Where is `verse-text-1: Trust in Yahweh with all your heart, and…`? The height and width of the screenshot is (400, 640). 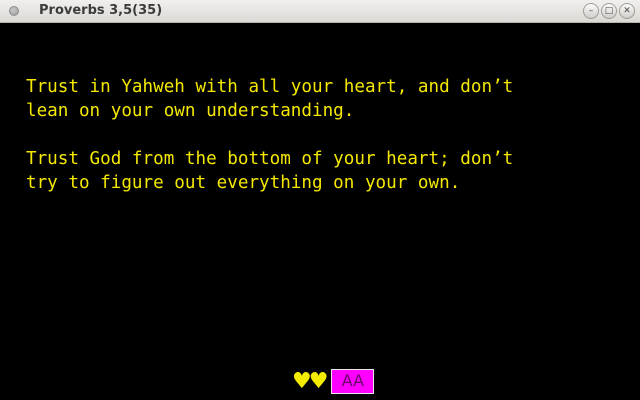 verse-text-1: Trust in Yahweh with all your heart, and… is located at coordinates (270, 99).